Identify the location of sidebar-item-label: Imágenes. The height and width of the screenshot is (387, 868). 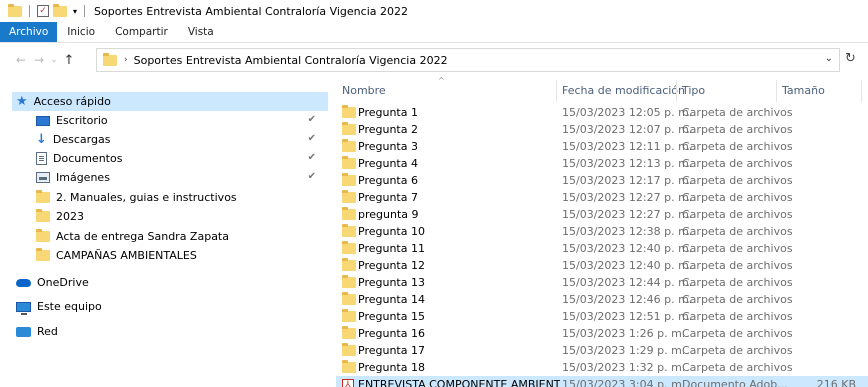
(83, 177).